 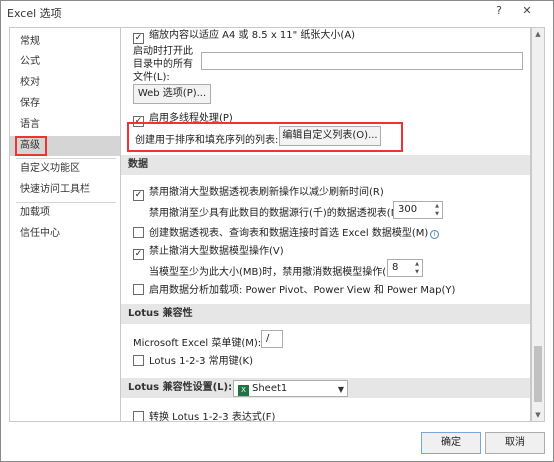 I want to click on transition-formula-checkbox, so click(x=138, y=416).